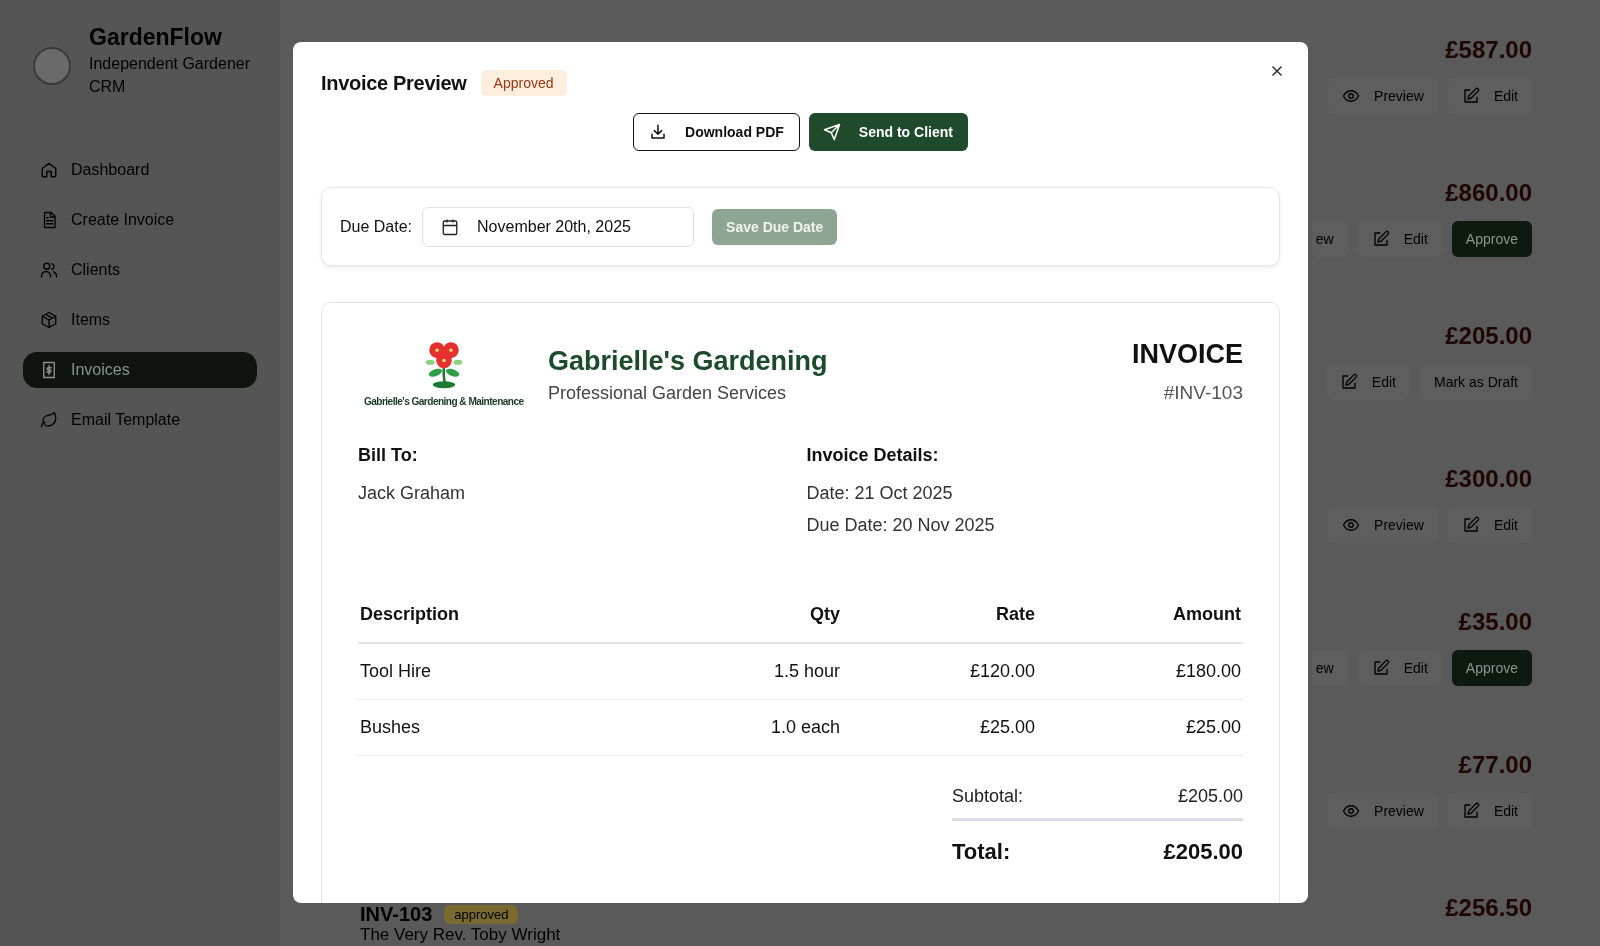 The height and width of the screenshot is (946, 1600). I want to click on details-label: Invoice Details:, so click(873, 455).